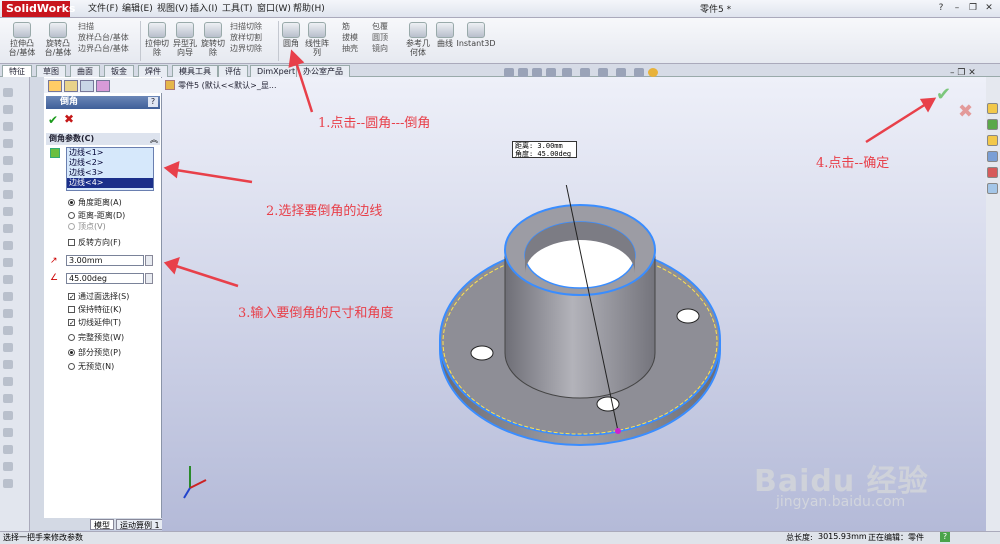 This screenshot has width=1000, height=544. I want to click on status-length-value: 3015.93mm, so click(842, 536).